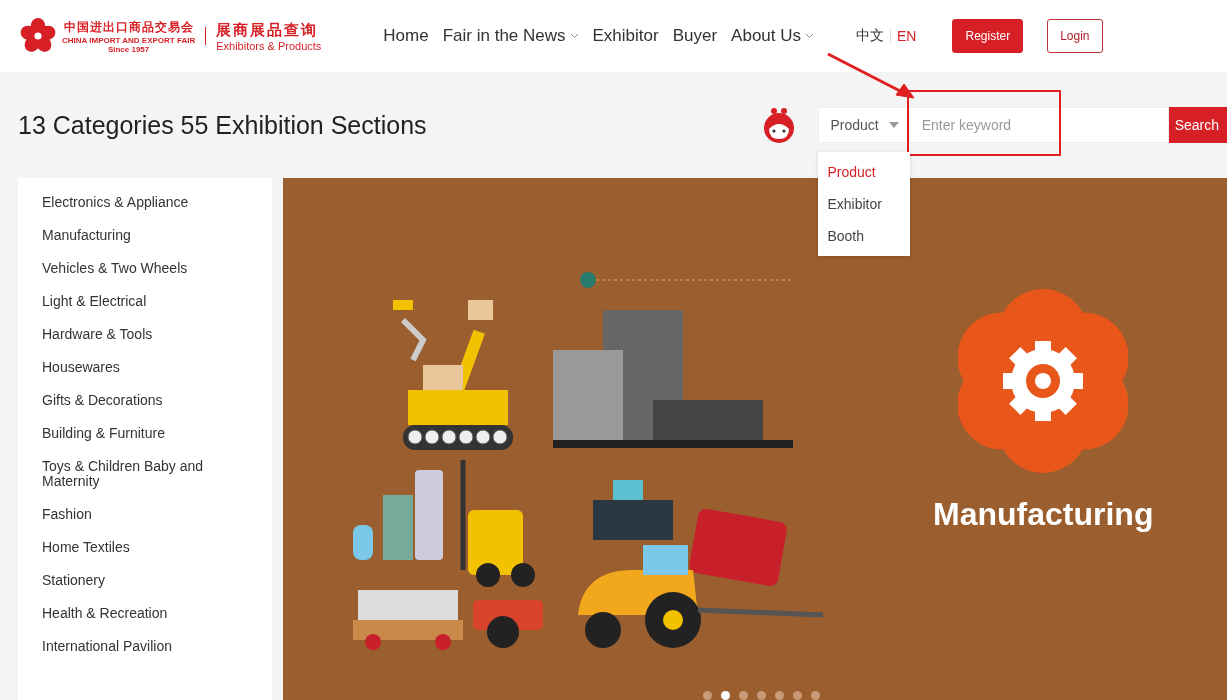  What do you see at coordinates (268, 30) in the screenshot?
I see `subtitle-chinese: 展商展品查询` at bounding box center [268, 30].